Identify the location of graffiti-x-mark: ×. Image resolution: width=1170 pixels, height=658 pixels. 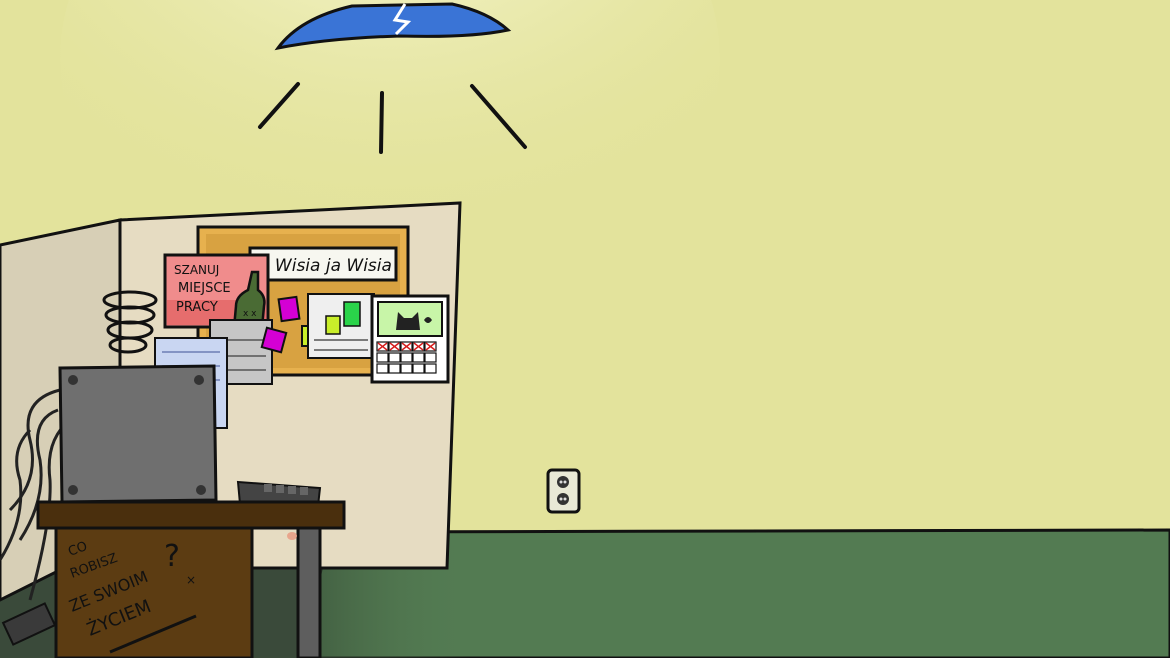
(191, 580).